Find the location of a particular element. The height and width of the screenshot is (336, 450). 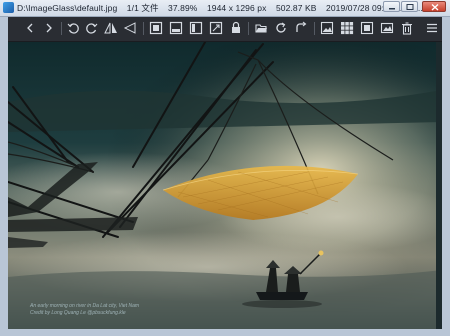

arrow-right-icon is located at coordinates (49, 28).